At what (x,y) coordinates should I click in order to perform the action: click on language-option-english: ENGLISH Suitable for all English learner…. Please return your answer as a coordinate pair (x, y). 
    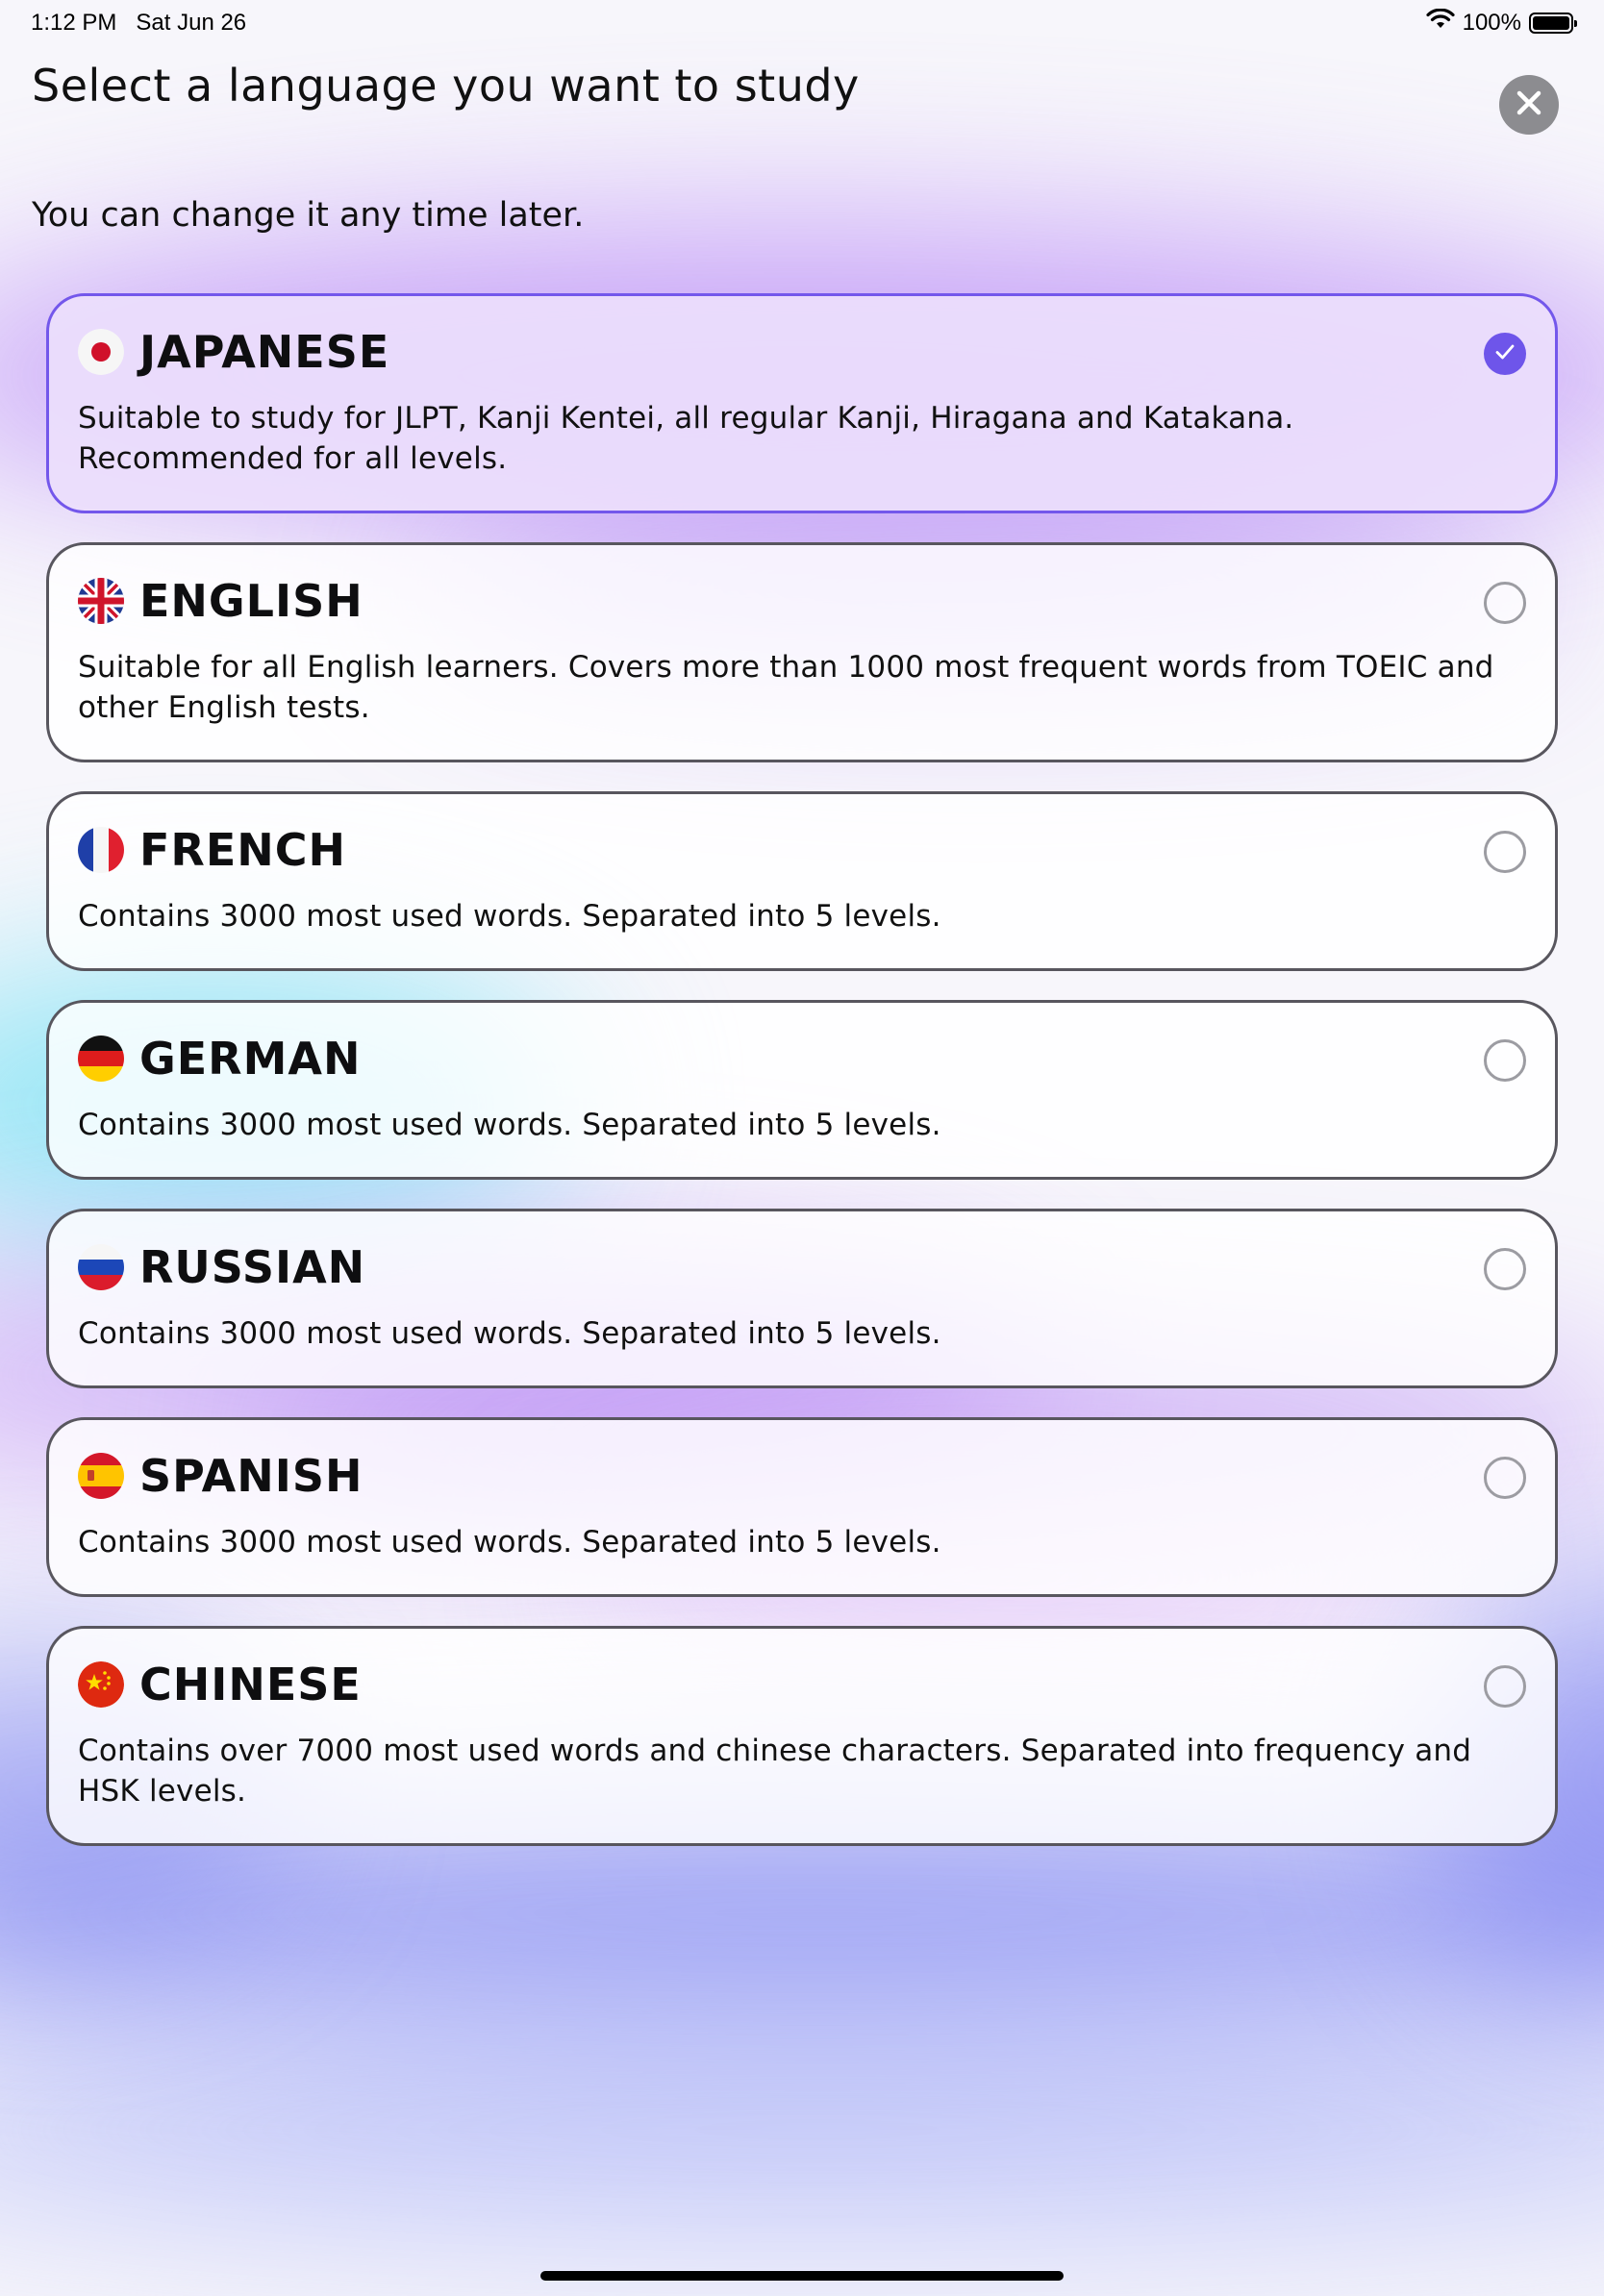
    Looking at the image, I should click on (802, 652).